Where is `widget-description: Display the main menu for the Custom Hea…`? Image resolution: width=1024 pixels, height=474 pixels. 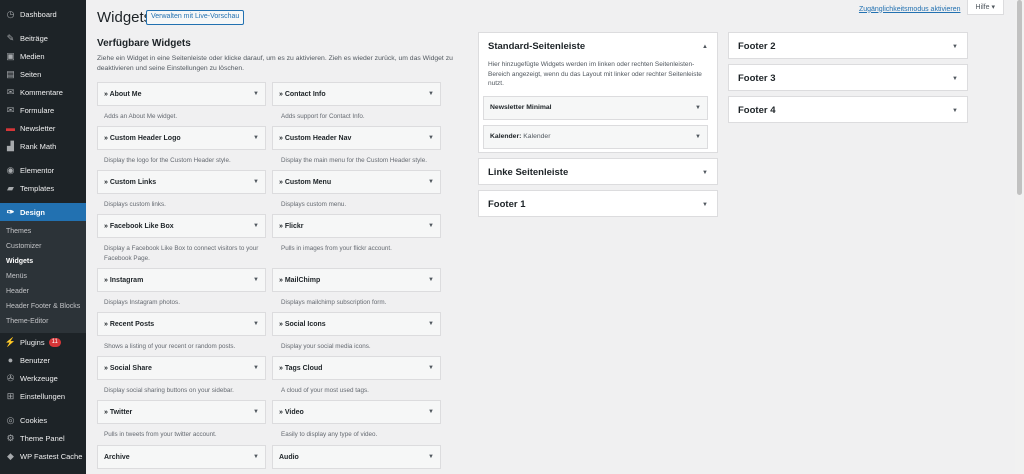 widget-description: Display the main menu for the Custom Hea… is located at coordinates (354, 160).